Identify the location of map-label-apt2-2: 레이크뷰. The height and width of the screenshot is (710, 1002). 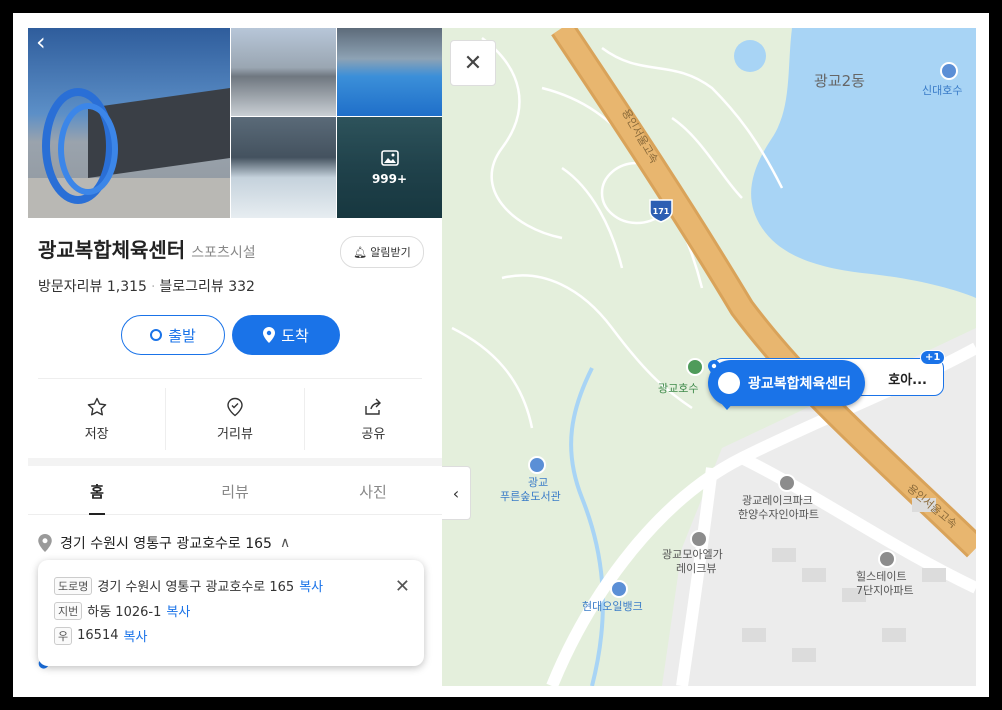
(696, 568).